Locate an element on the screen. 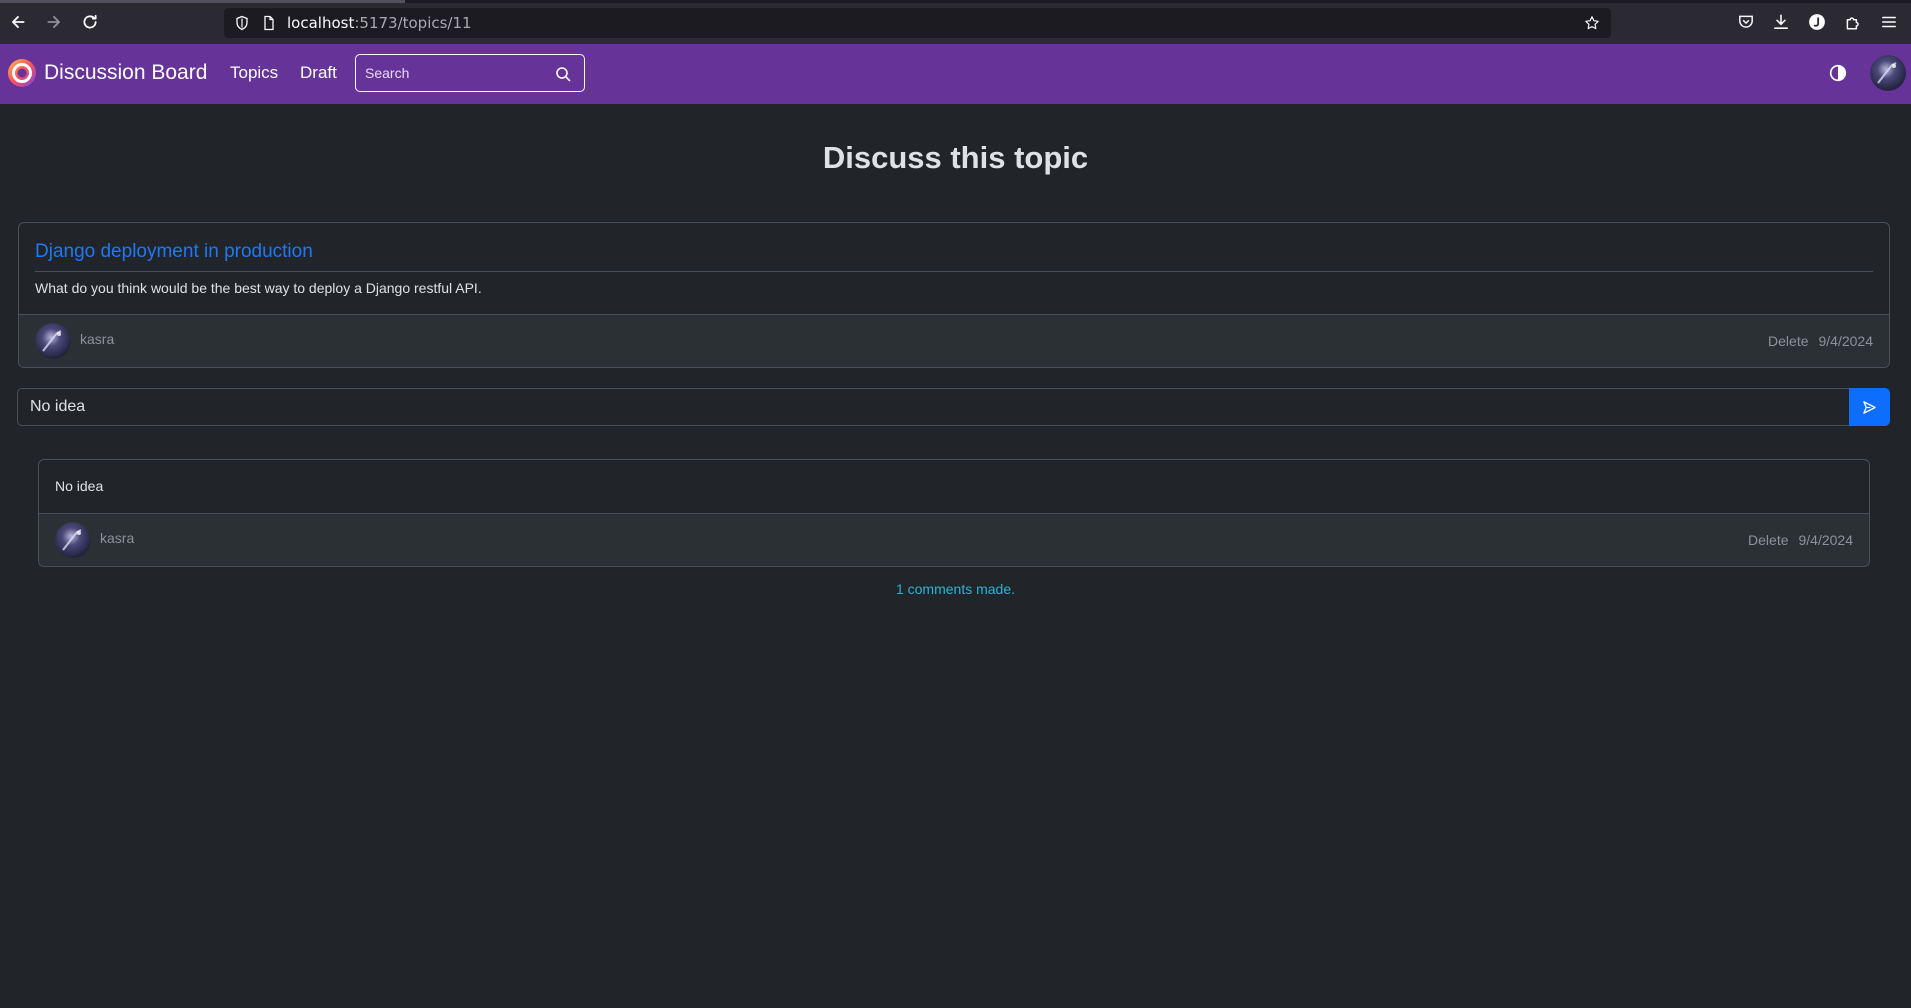 Image resolution: width=1911 pixels, height=1008 pixels. downloads-icon is located at coordinates (1781, 22).